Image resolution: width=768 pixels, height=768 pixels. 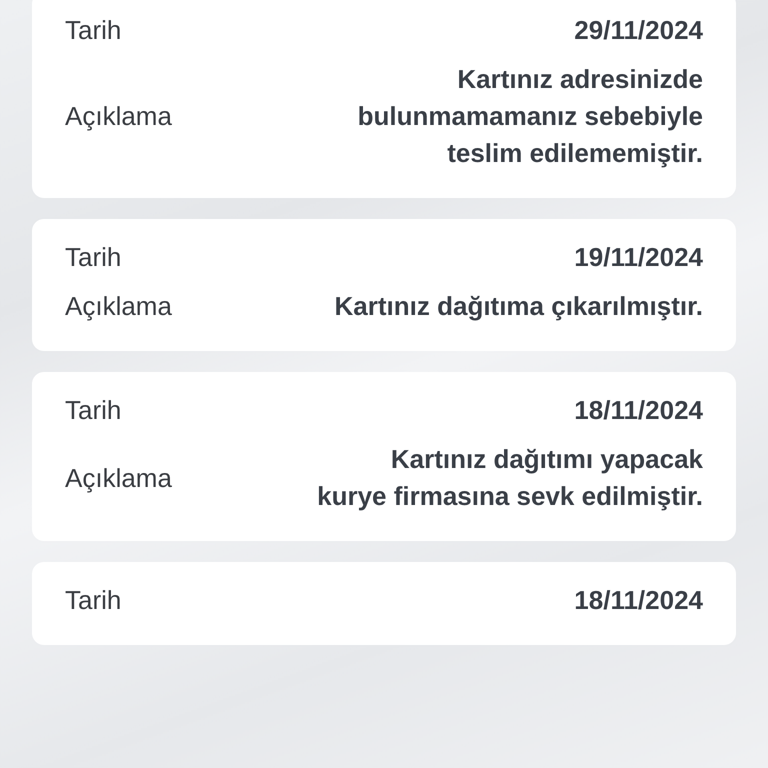 I want to click on field-value: Kartınız dağıtımı yapacak kurye firmasına sevk edilmiştir., so click(x=510, y=478).